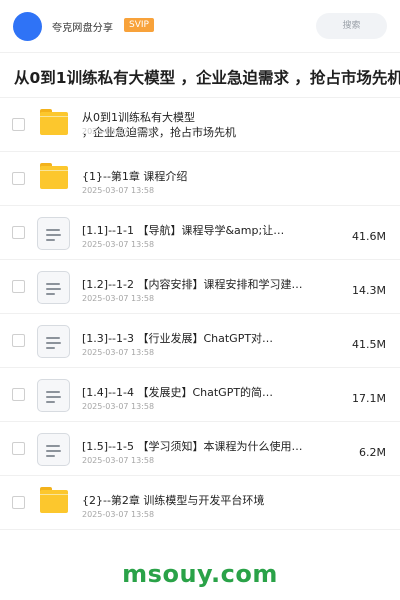  I want to click on search-button: 搜索, so click(351, 26).